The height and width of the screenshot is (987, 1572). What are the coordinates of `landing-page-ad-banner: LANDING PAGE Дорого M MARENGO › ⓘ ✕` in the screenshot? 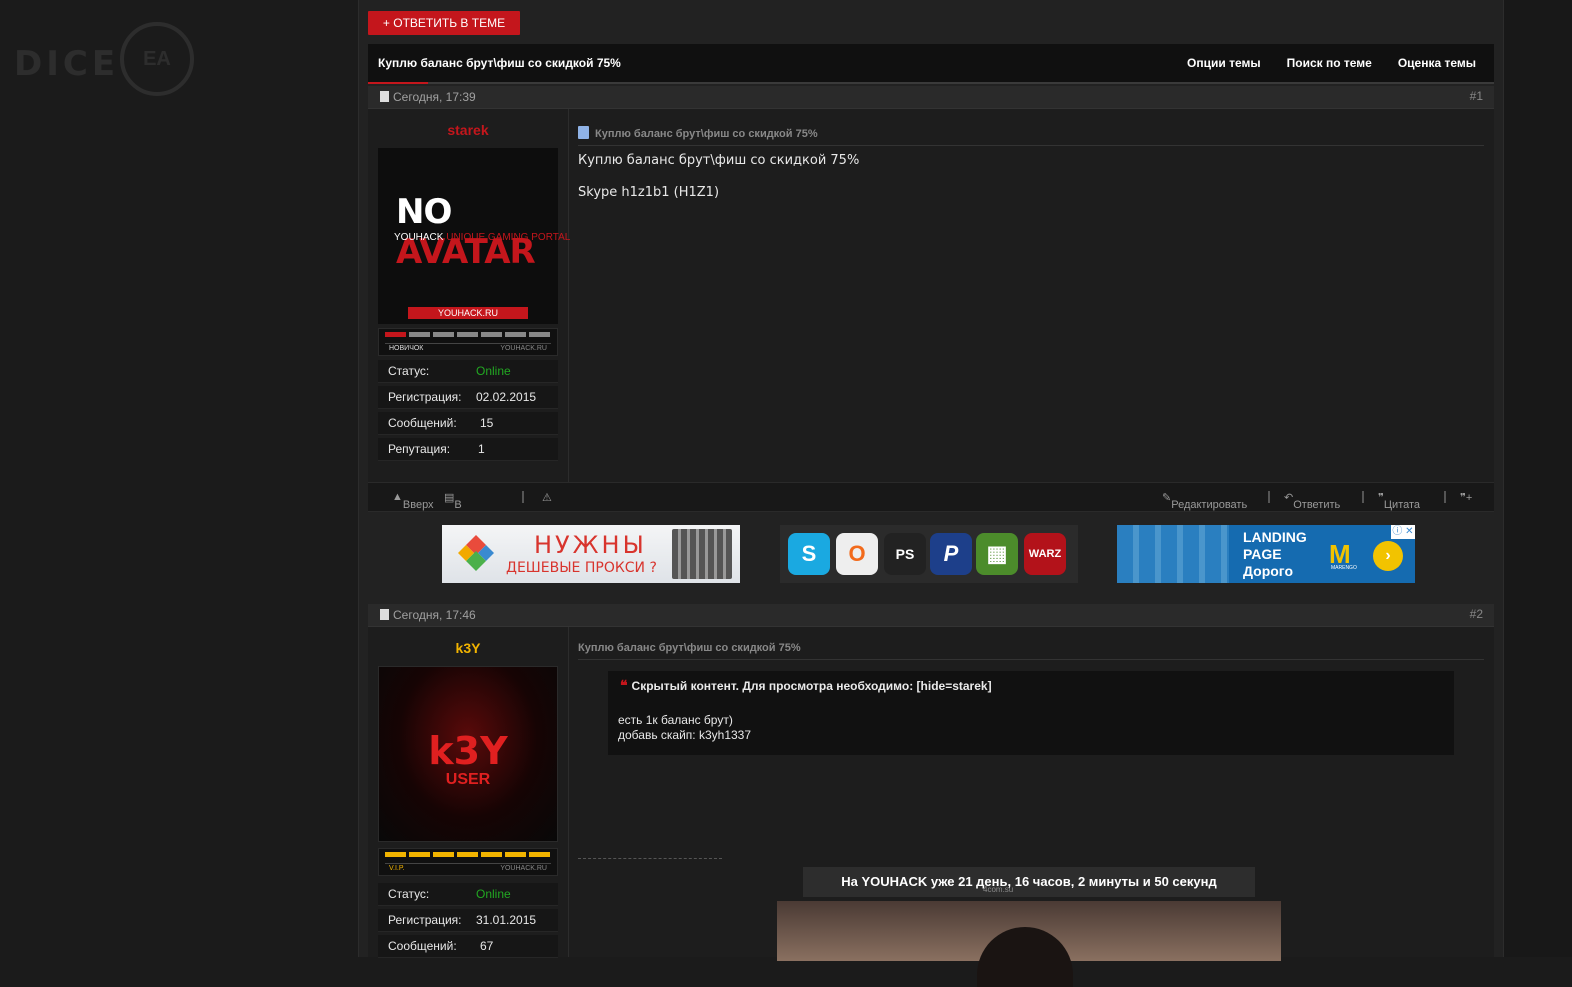 It's located at (1266, 554).